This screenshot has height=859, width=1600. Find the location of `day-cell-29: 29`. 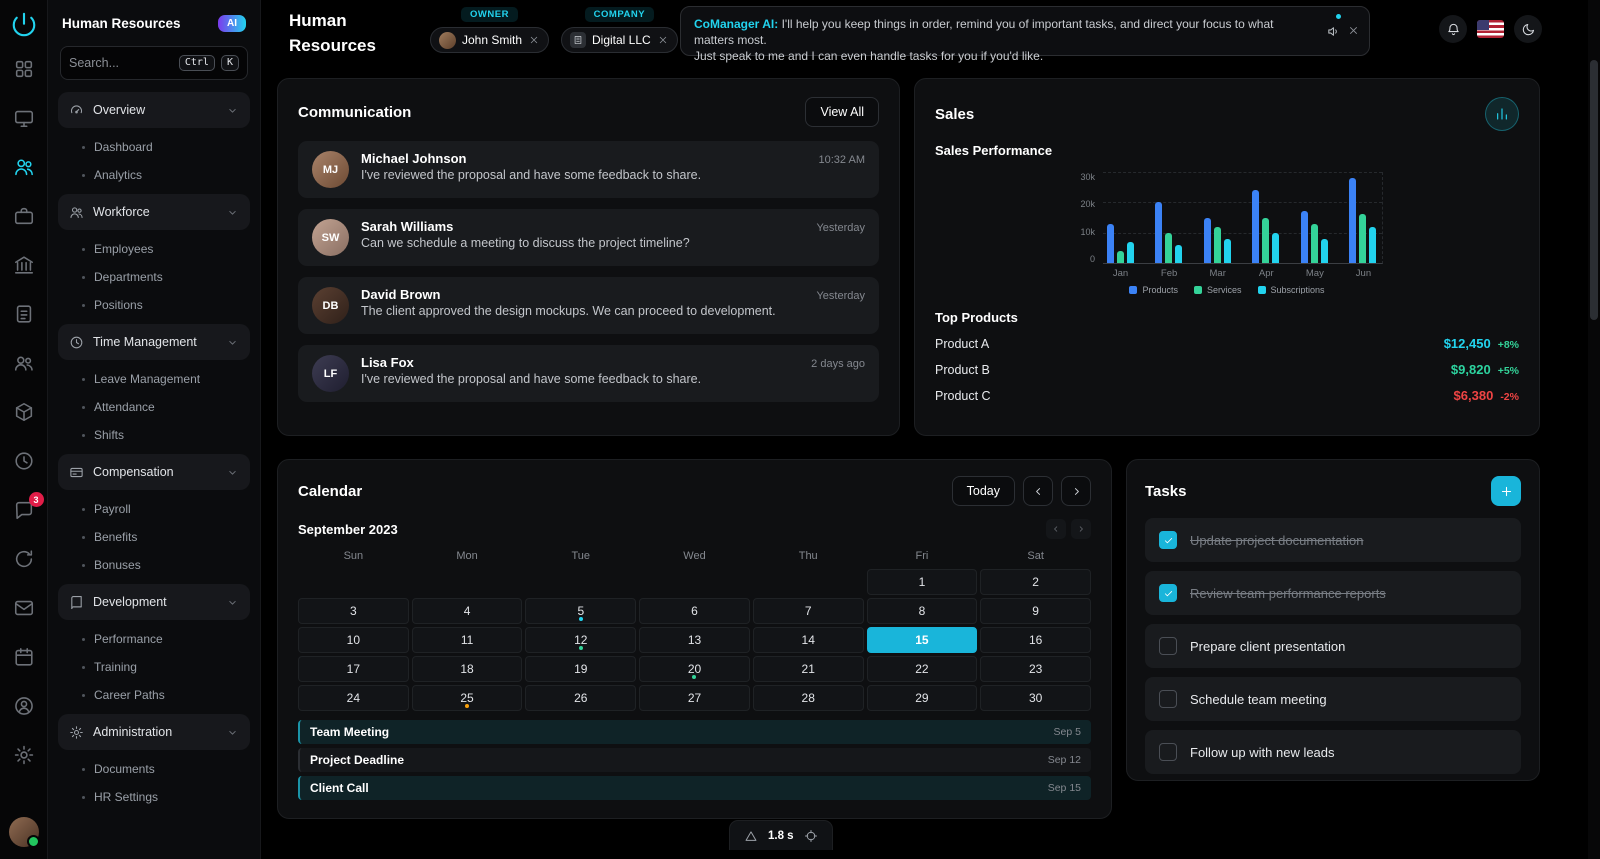

day-cell-29: 29 is located at coordinates (922, 698).